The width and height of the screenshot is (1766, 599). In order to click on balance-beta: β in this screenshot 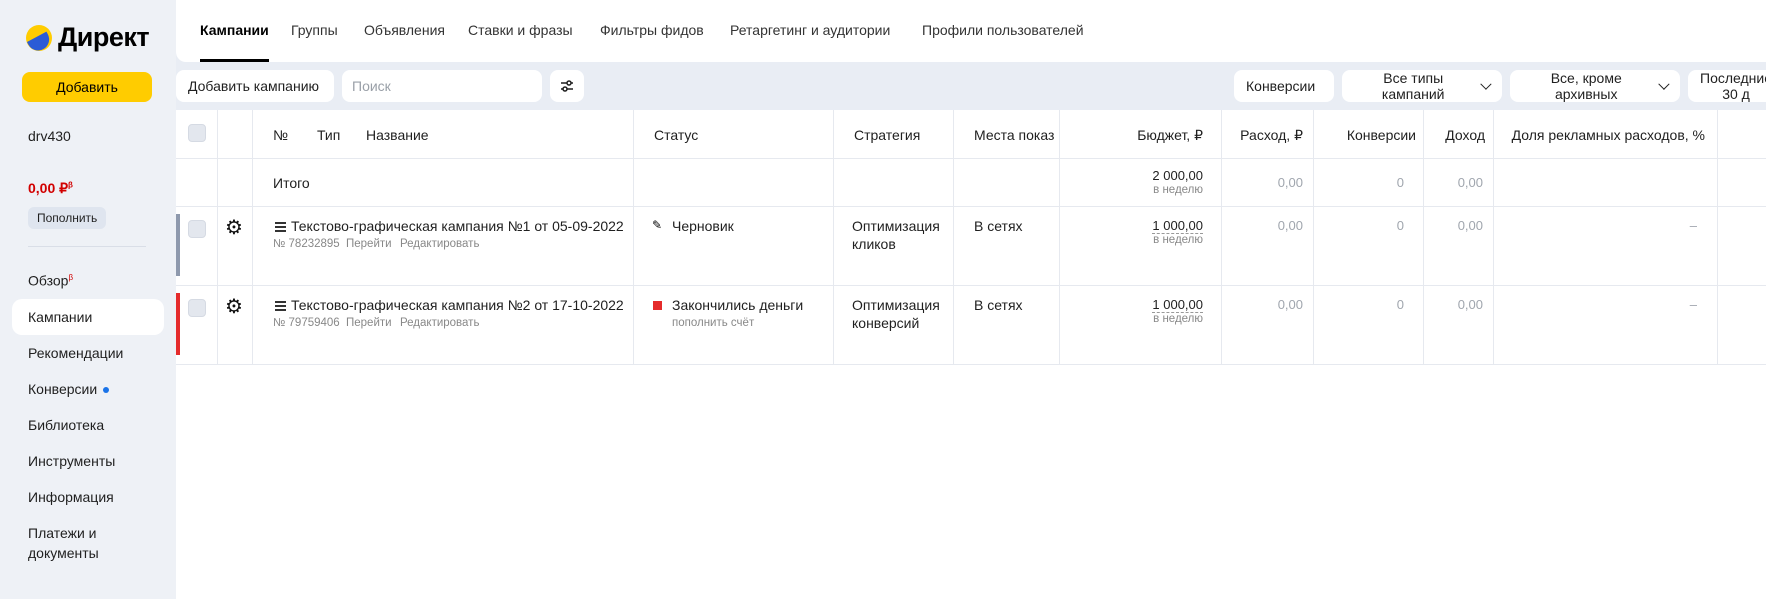, I will do `click(70, 185)`.